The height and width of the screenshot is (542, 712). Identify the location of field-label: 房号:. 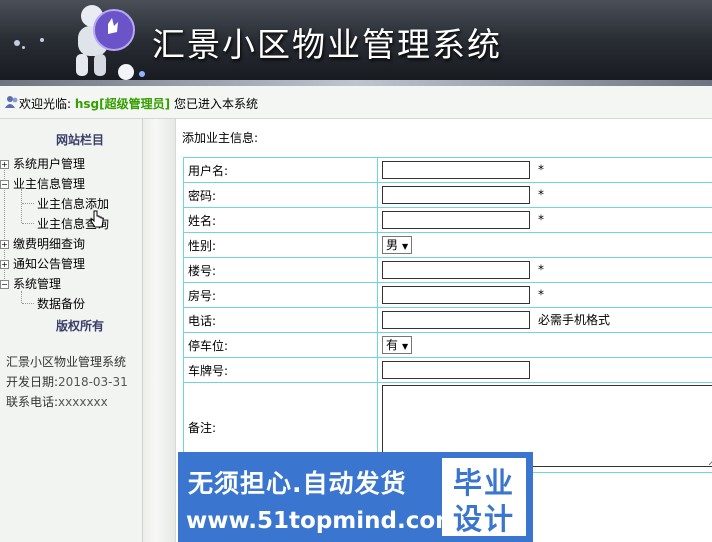
(280, 295).